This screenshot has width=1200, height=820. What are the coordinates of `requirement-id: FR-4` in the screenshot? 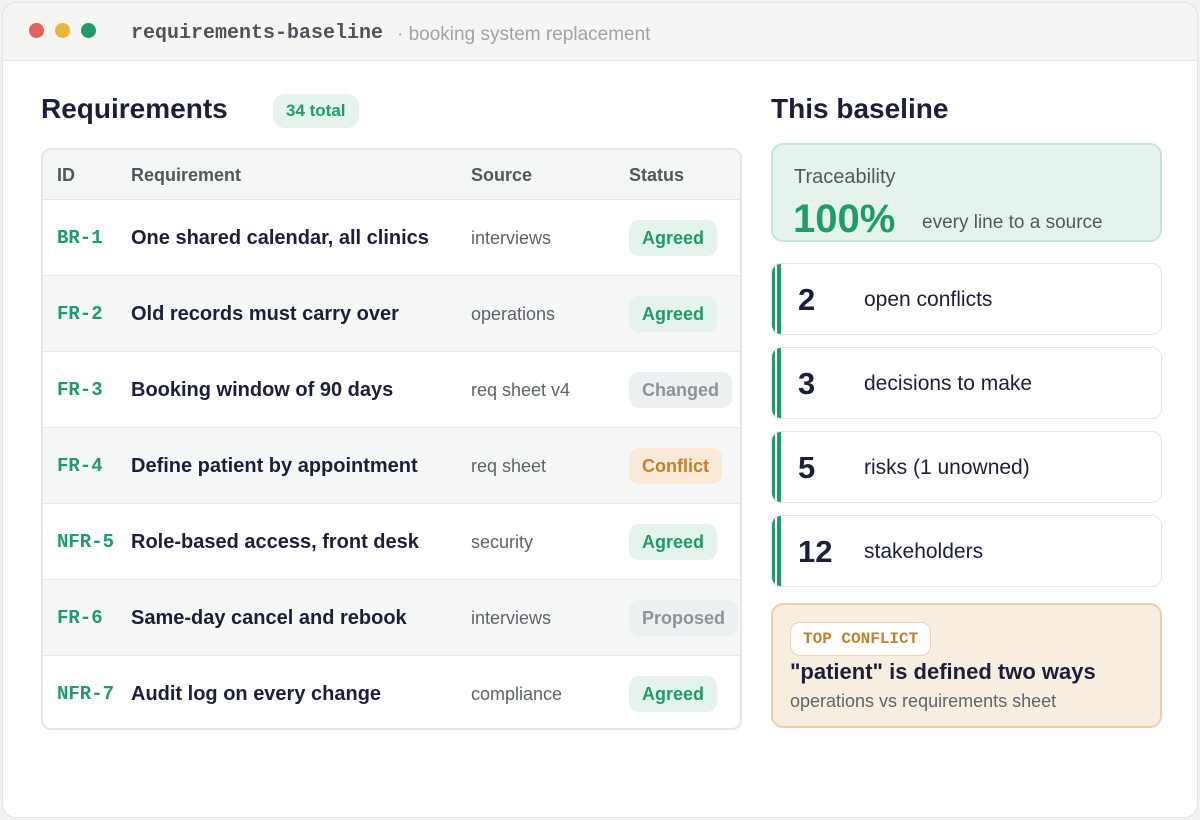 It's located at (80, 466).